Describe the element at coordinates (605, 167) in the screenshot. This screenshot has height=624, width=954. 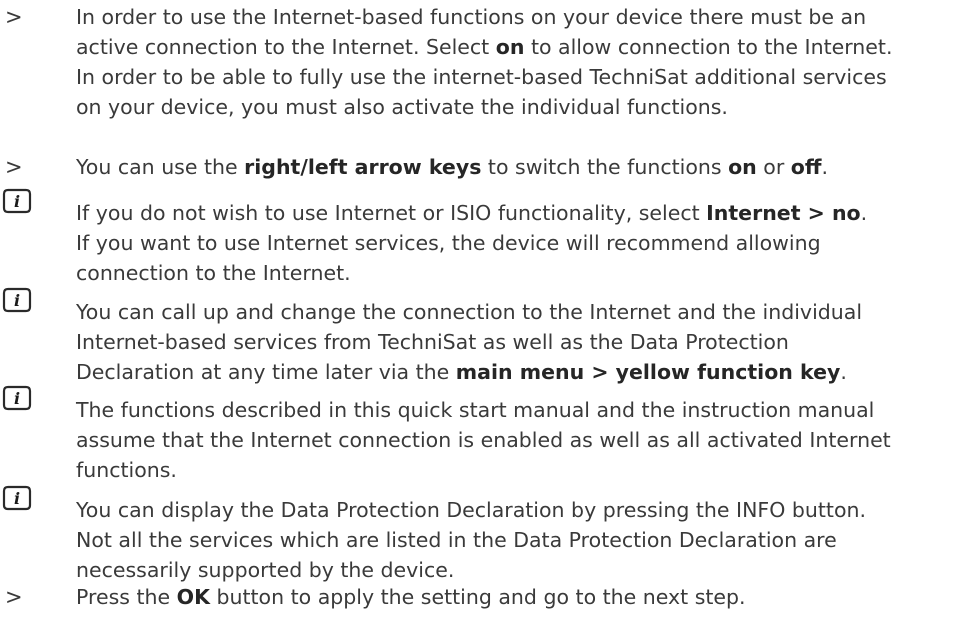
I see `text-segment: to switch the functions` at that location.